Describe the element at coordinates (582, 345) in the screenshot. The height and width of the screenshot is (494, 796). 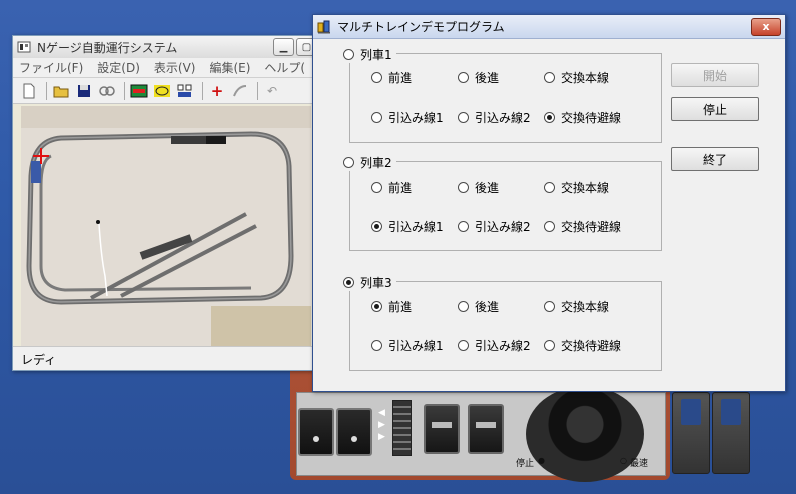
I see `train3-passing-option: 交換待避線` at that location.